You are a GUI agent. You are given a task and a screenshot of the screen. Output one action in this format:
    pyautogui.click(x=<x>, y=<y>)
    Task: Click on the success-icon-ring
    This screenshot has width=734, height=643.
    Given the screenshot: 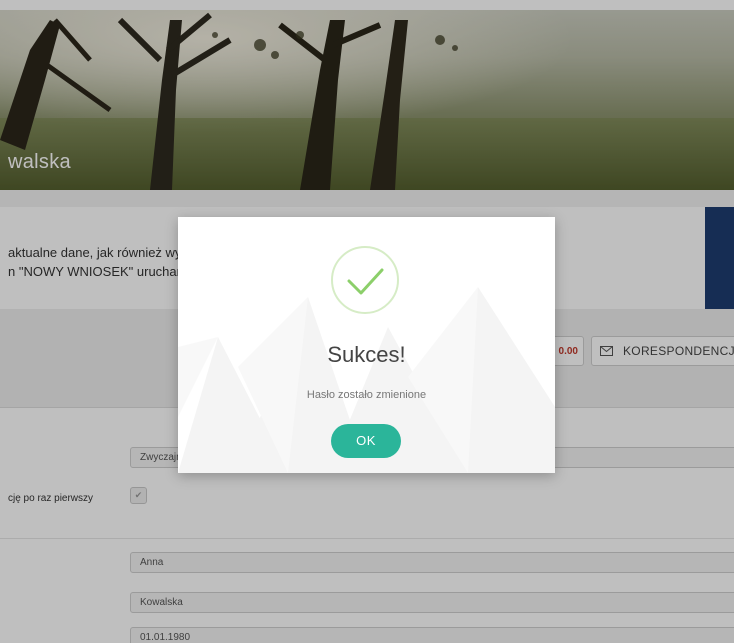 What is the action you would take?
    pyautogui.click(x=365, y=280)
    